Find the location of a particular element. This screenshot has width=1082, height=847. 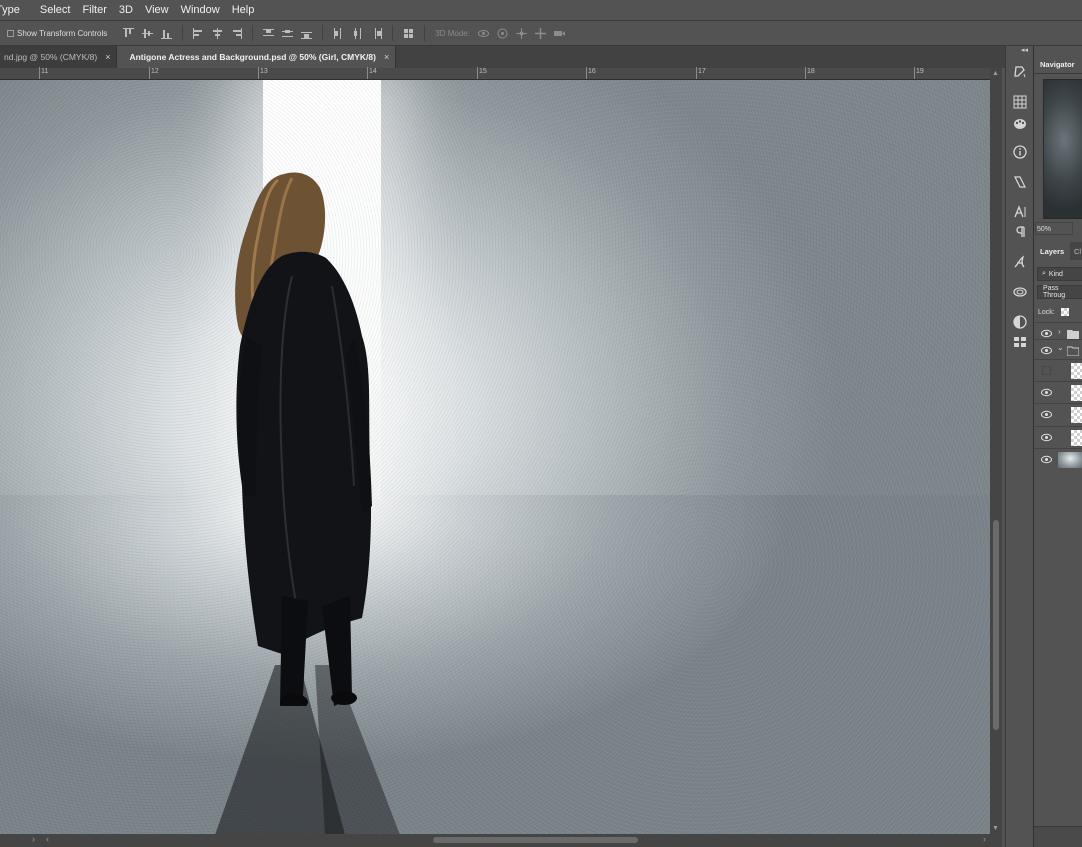

character-icon is located at coordinates (1020, 212).